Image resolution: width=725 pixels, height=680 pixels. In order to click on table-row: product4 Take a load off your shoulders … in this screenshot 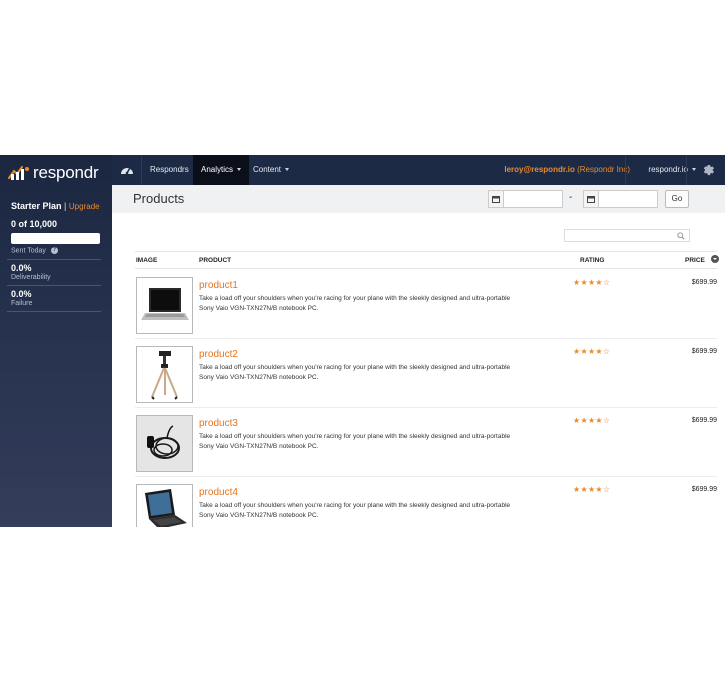, I will do `click(426, 502)`.